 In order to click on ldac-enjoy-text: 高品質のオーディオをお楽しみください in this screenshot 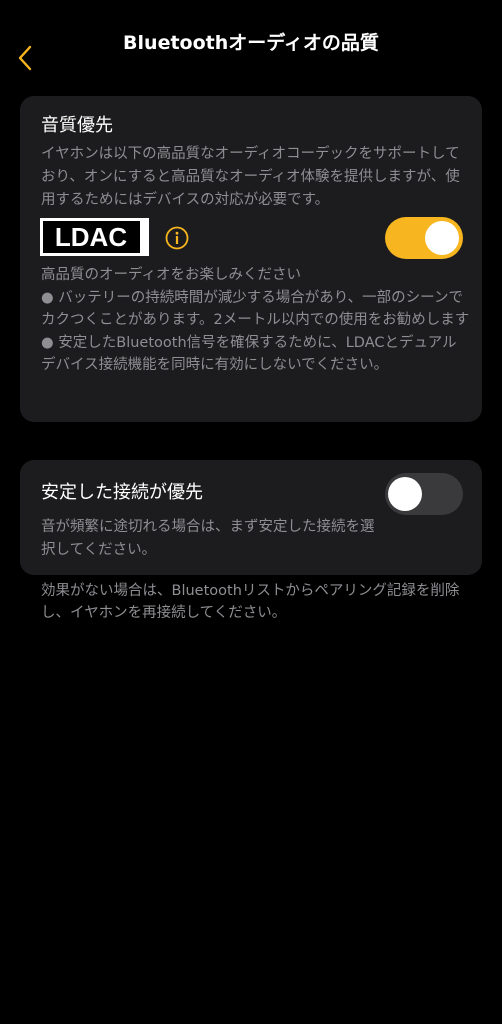, I will do `click(171, 275)`.